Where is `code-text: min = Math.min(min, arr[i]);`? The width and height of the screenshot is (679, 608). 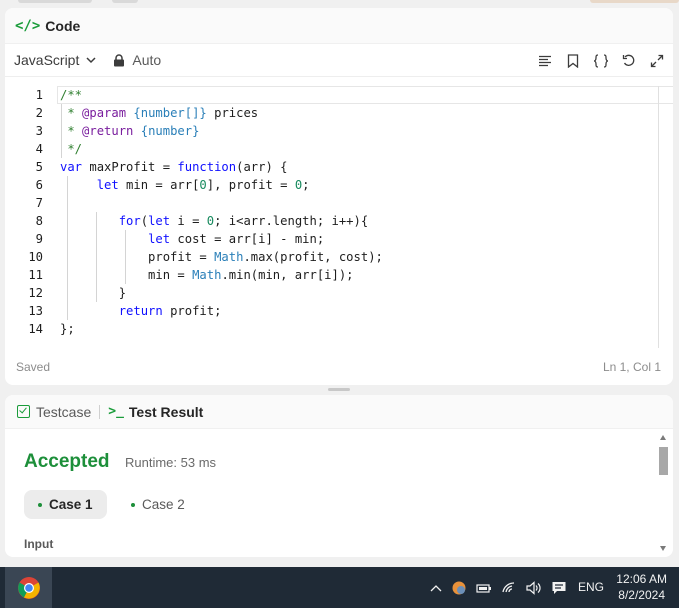 code-text: min = Math.min(min, arr[i]); is located at coordinates (207, 275).